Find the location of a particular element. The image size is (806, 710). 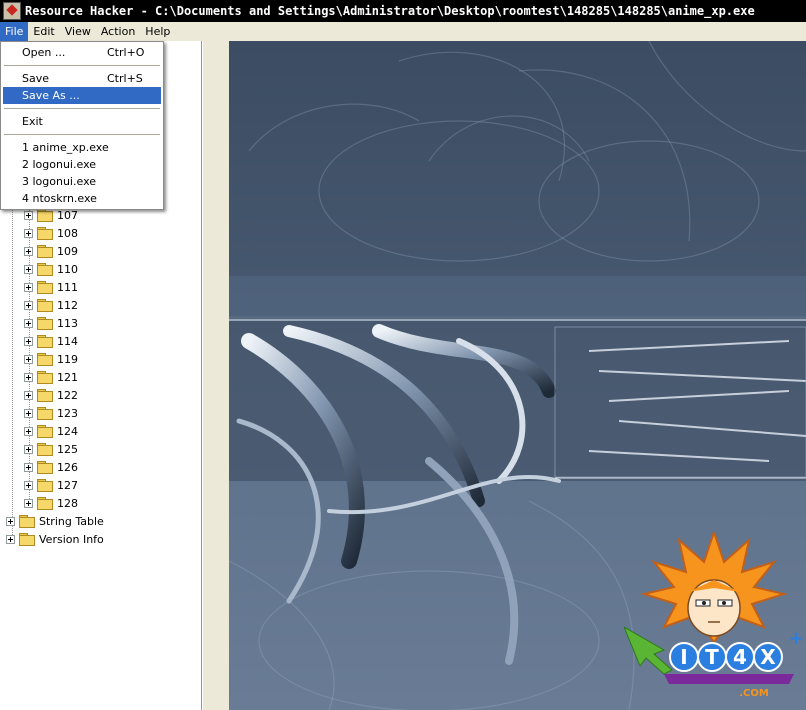

tree-item-111: 111 is located at coordinates (51, 287).